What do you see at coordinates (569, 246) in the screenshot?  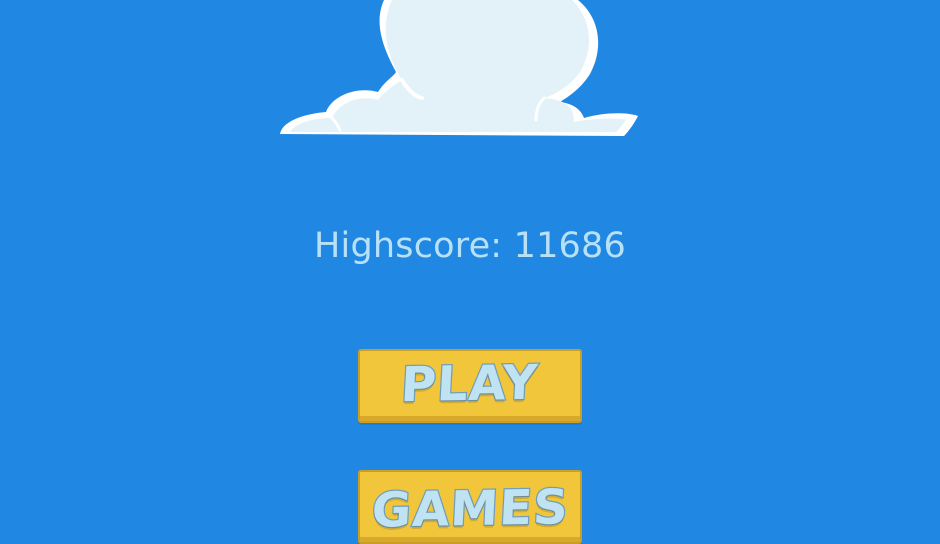 I see `highscore-value: 11686` at bounding box center [569, 246].